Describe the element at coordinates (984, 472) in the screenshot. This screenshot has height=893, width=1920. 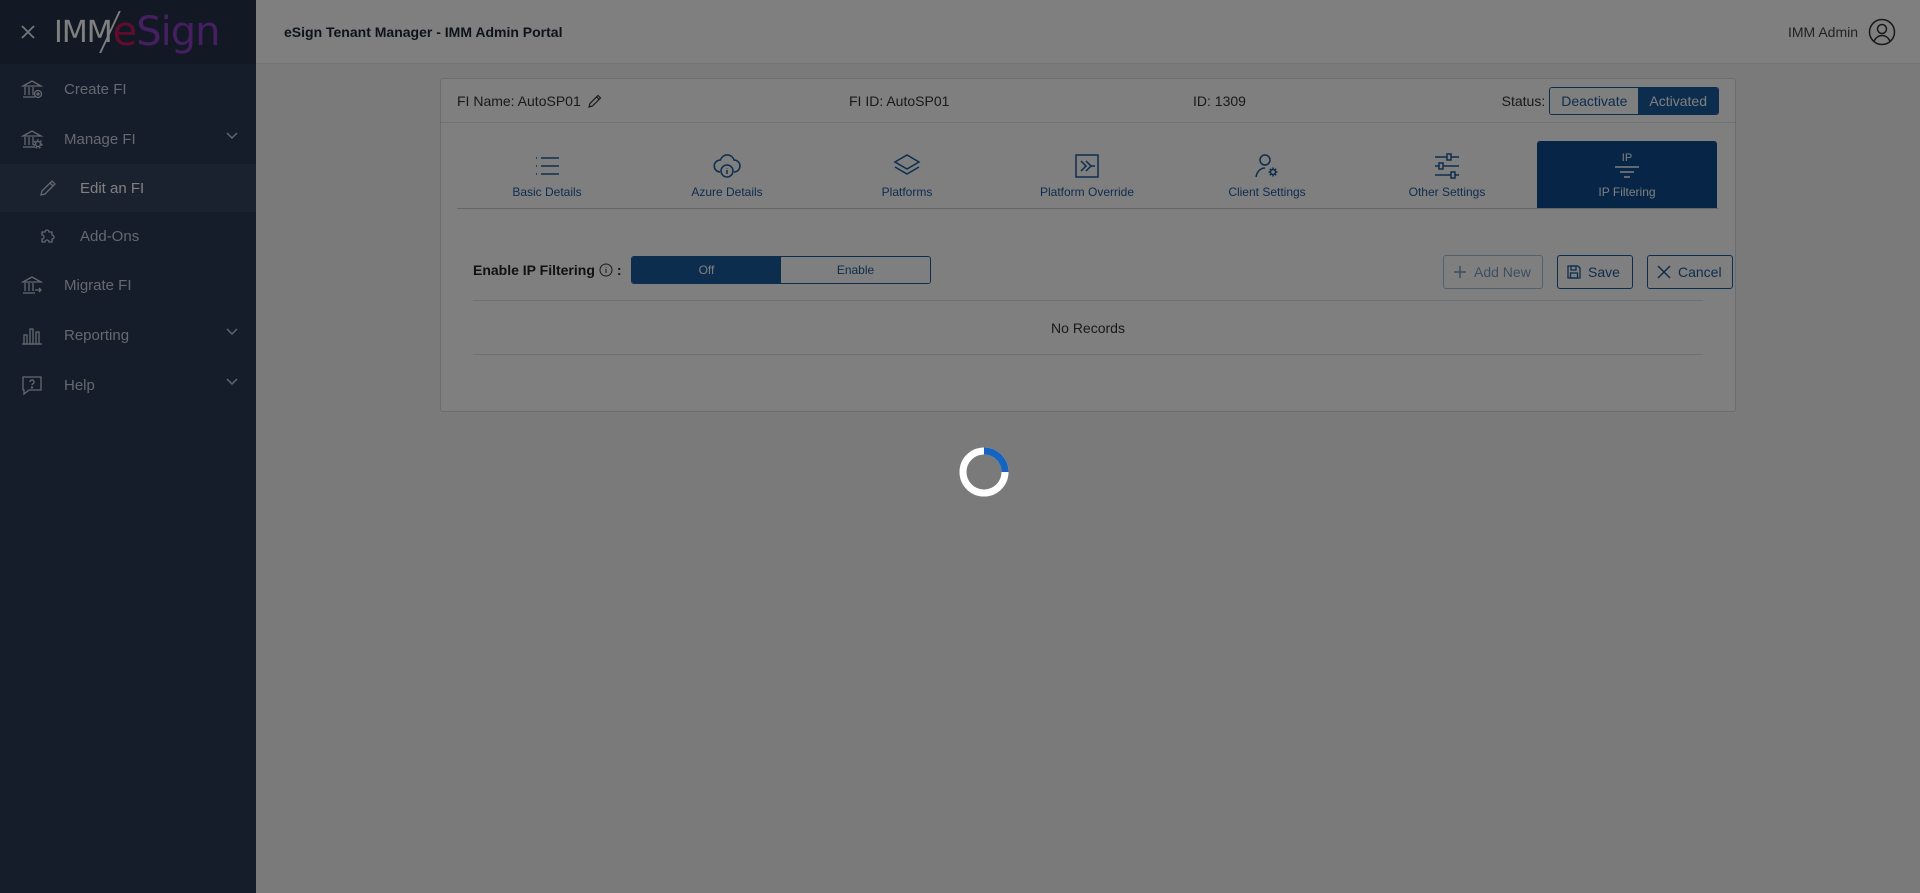
I see `loading-spinner-icon` at that location.